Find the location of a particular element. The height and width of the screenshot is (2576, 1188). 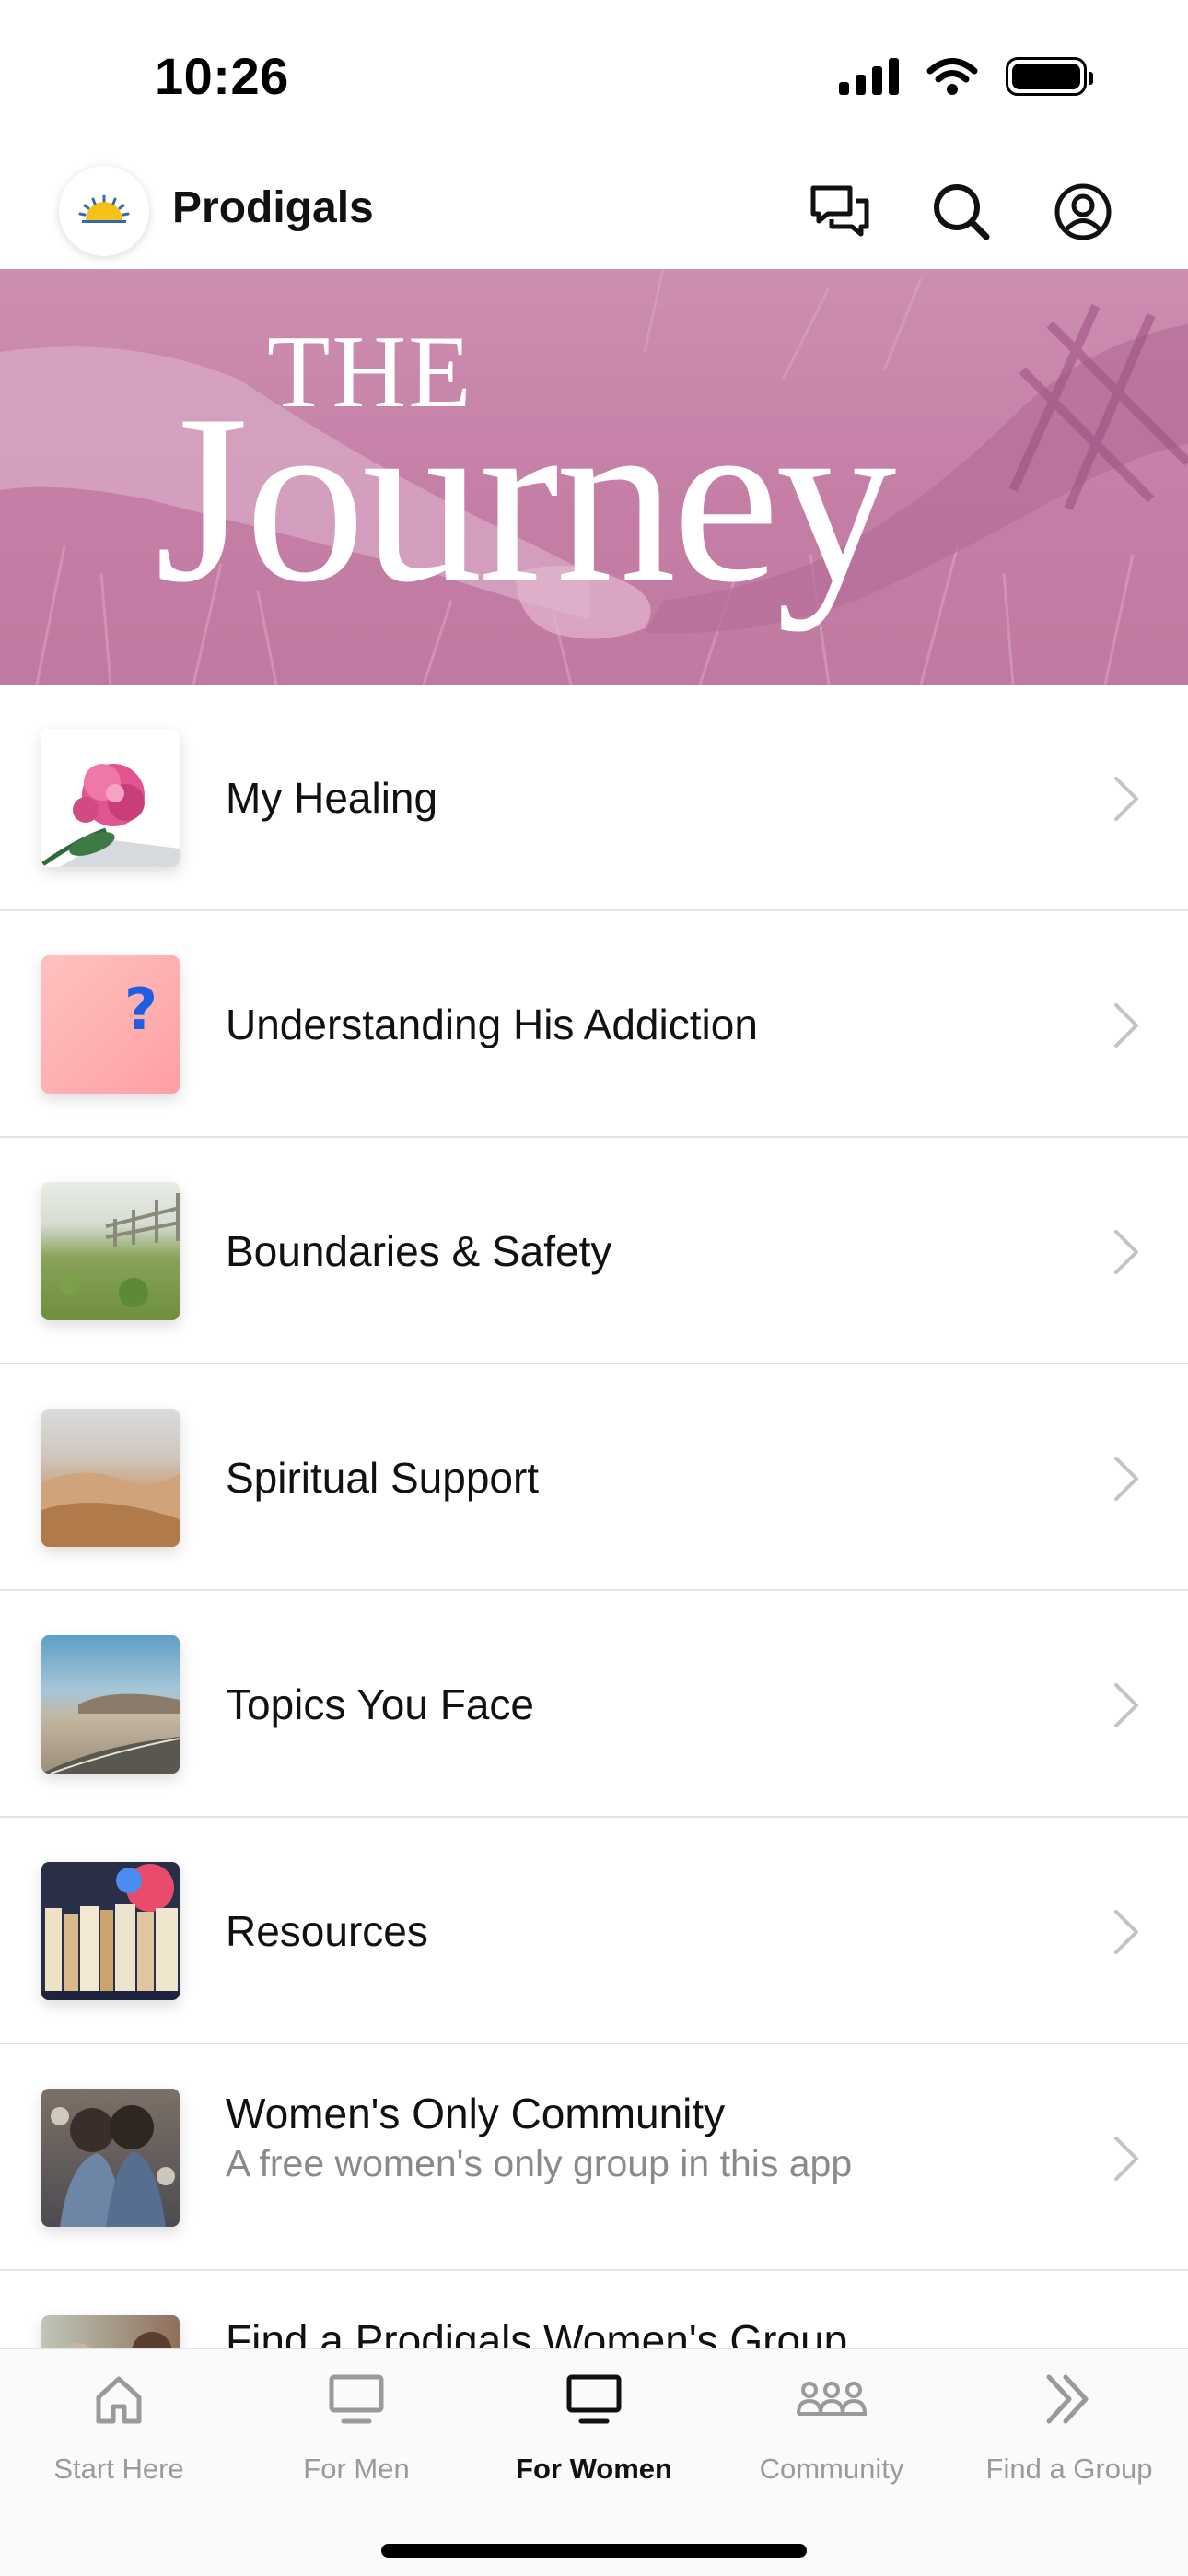

double-chevron-icon is located at coordinates (1067, 2399).